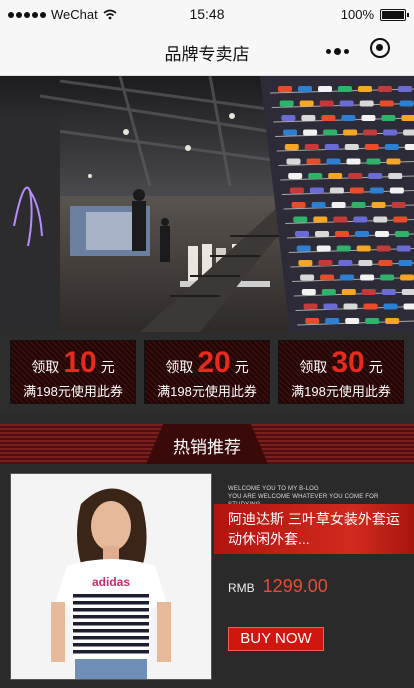 This screenshot has width=414, height=688. I want to click on status-bar: WeChat 15:48 100%, so click(207, 14).